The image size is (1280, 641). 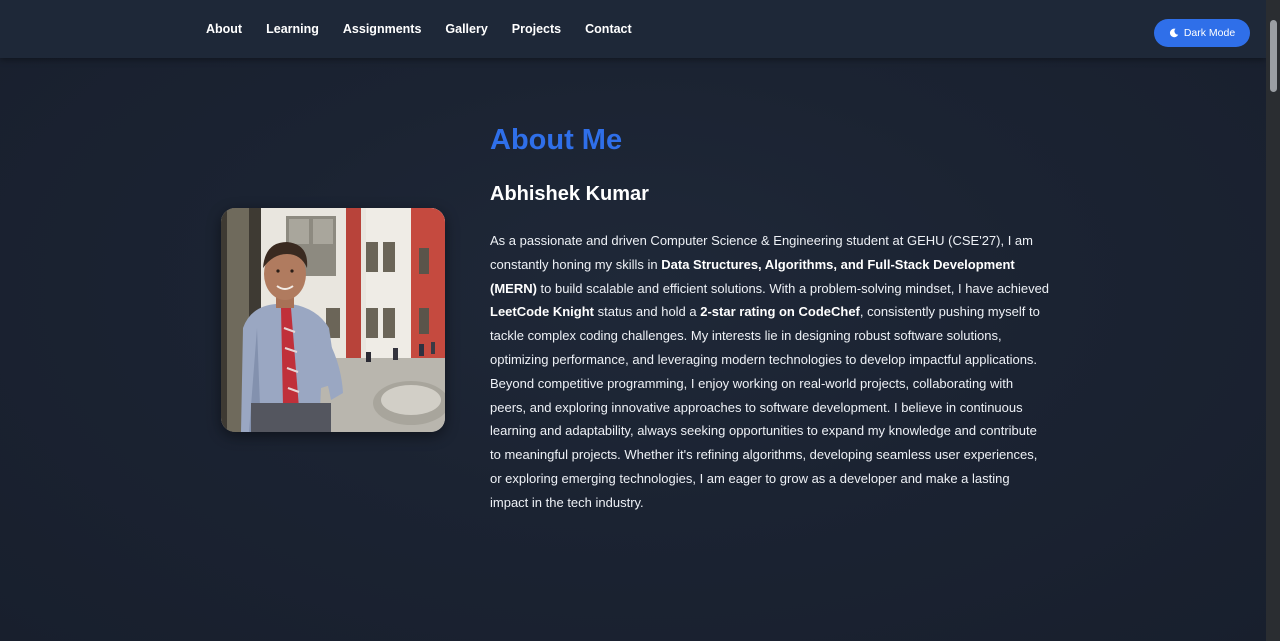 I want to click on profile-photo, so click(x=333, y=320).